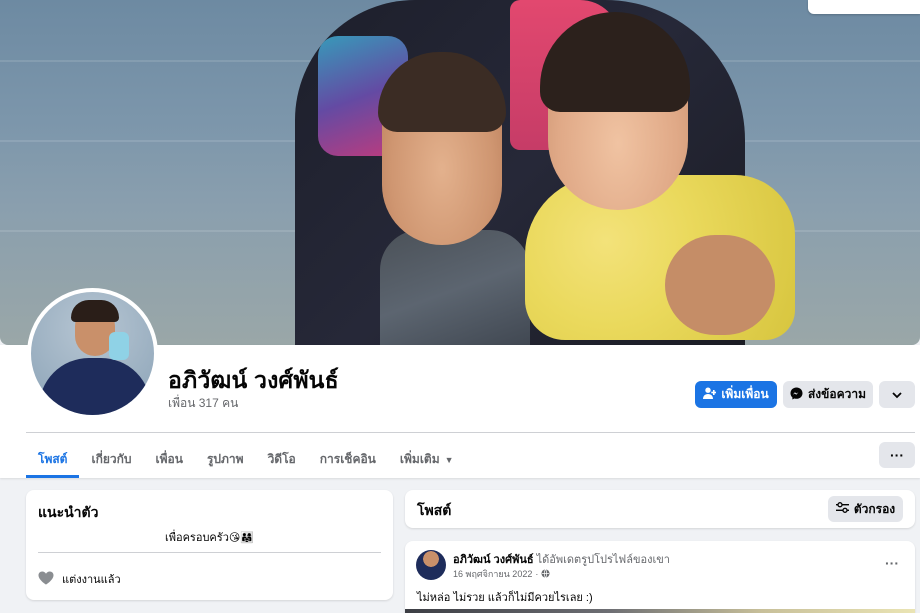  Describe the element at coordinates (91, 580) in the screenshot. I see `relationship-label: แต่งงานแล้ว` at that location.